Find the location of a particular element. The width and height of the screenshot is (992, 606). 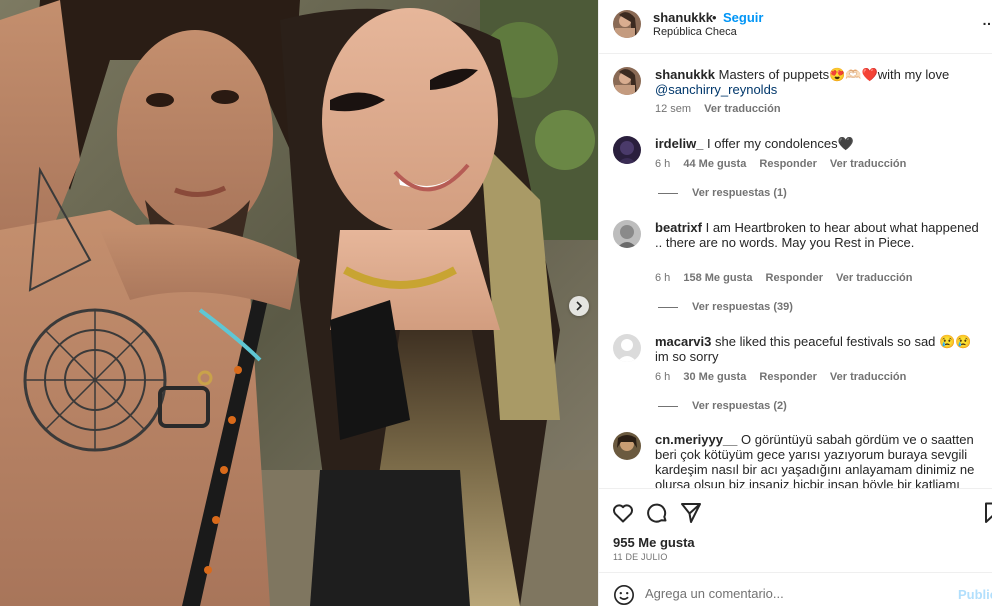

post-actions: 955 Me gusta 11 DE JULIO is located at coordinates (795, 530).